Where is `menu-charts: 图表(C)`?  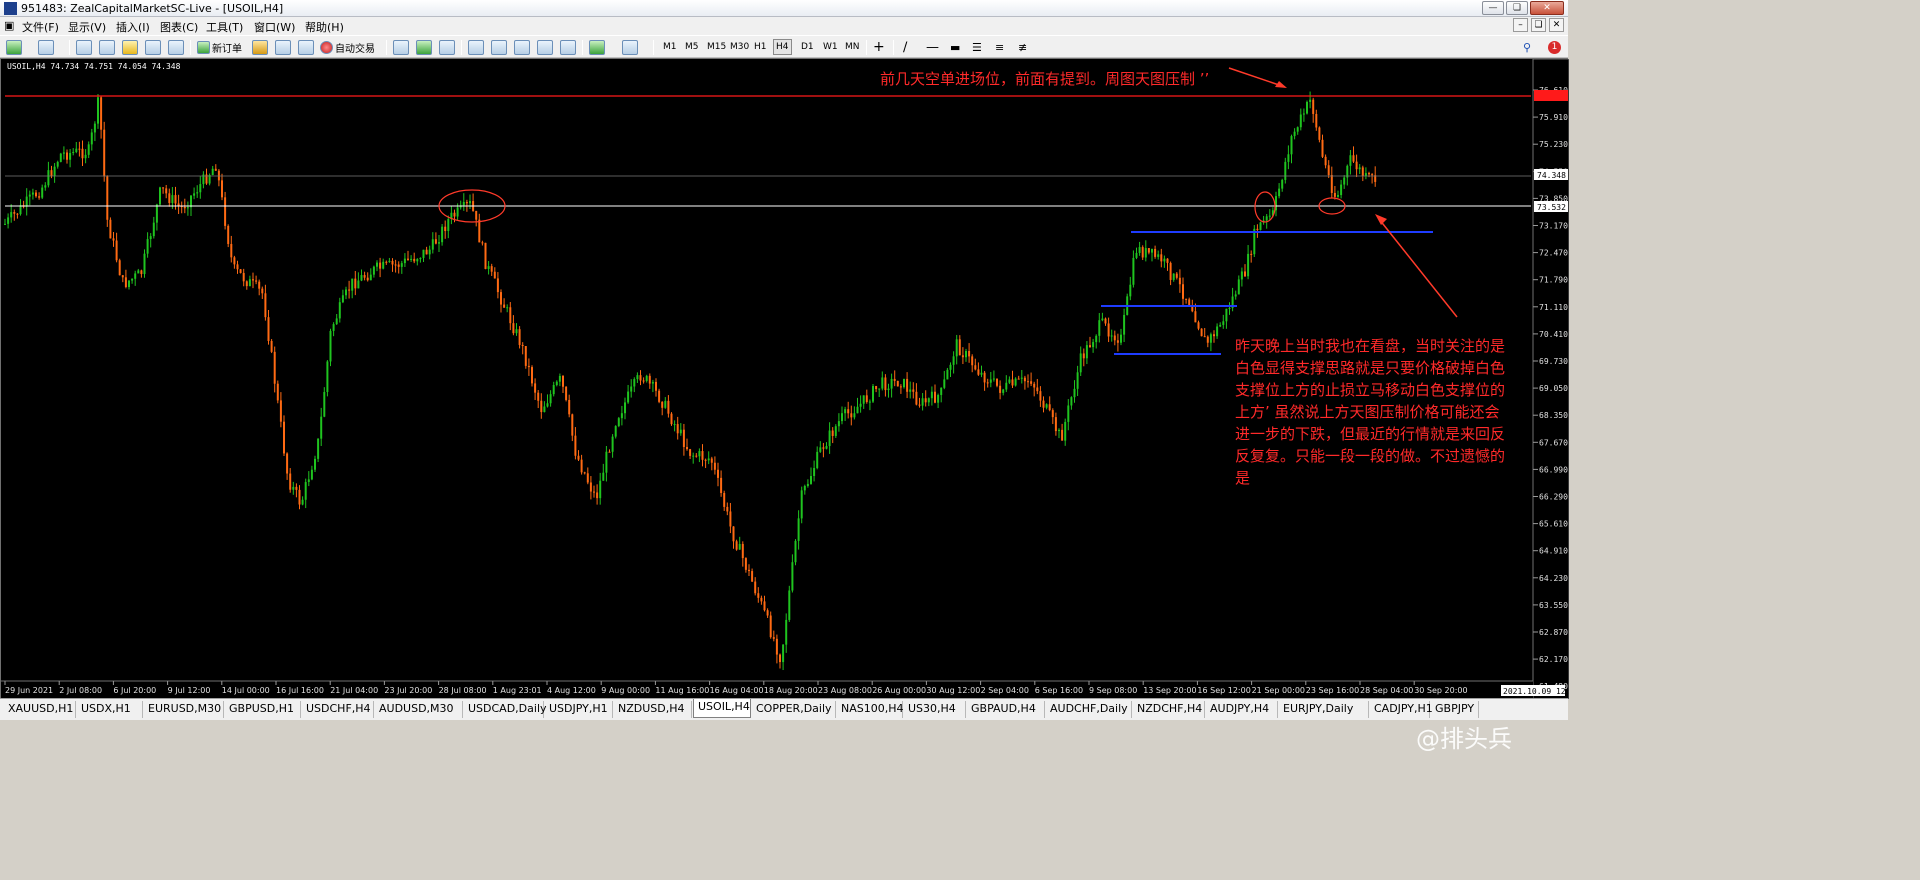 menu-charts: 图表(C) is located at coordinates (179, 27).